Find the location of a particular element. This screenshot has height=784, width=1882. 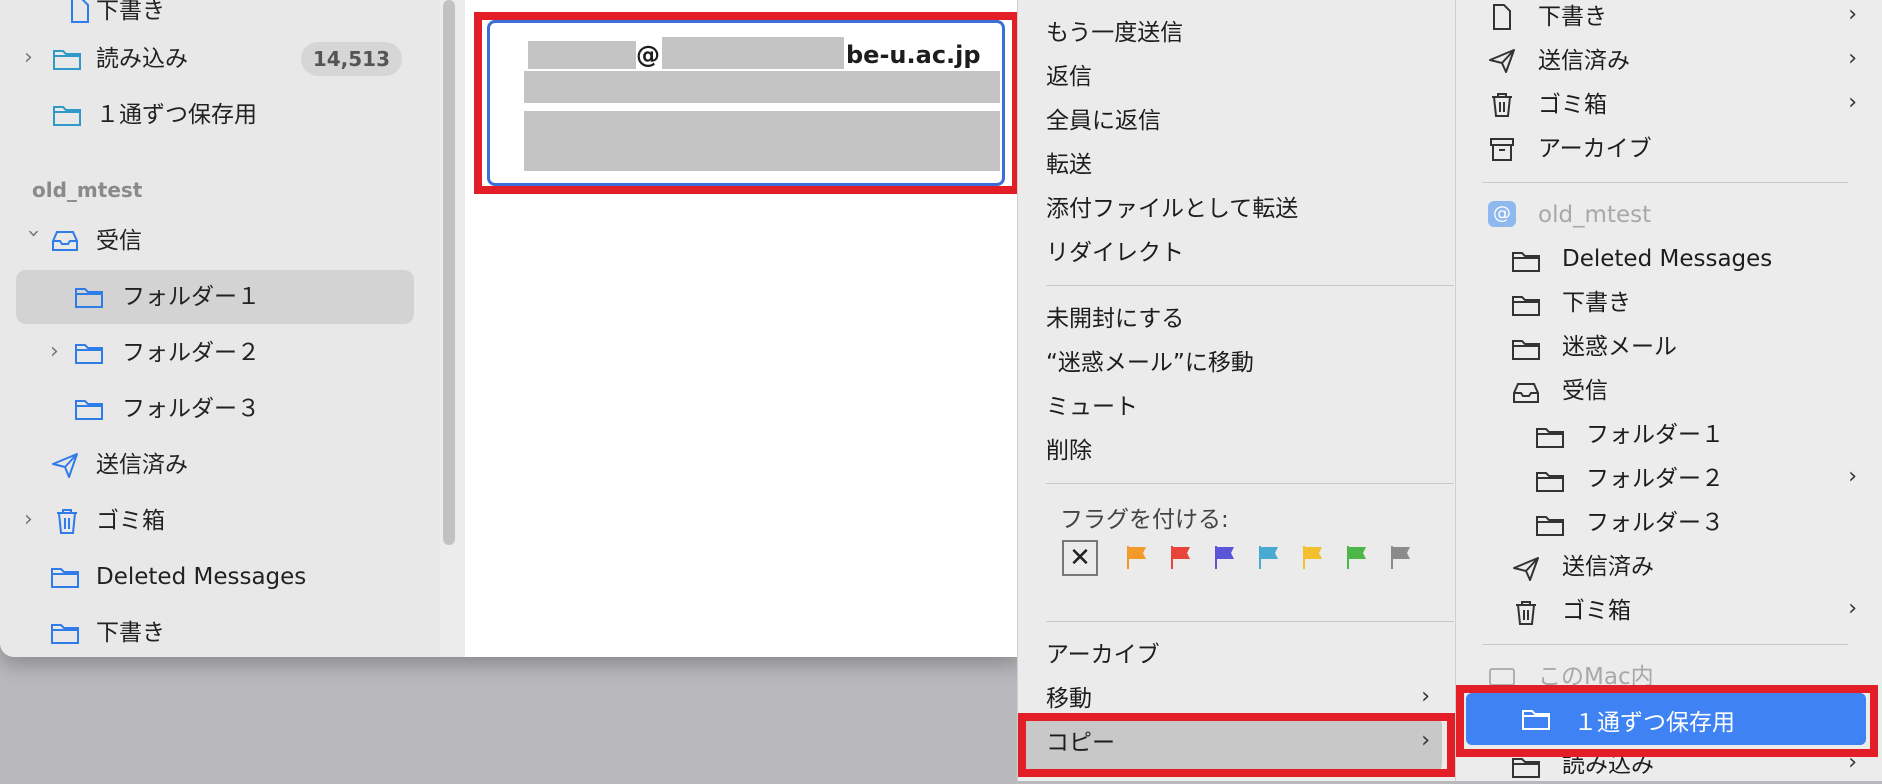

scrollbar-thumb is located at coordinates (449, 272).